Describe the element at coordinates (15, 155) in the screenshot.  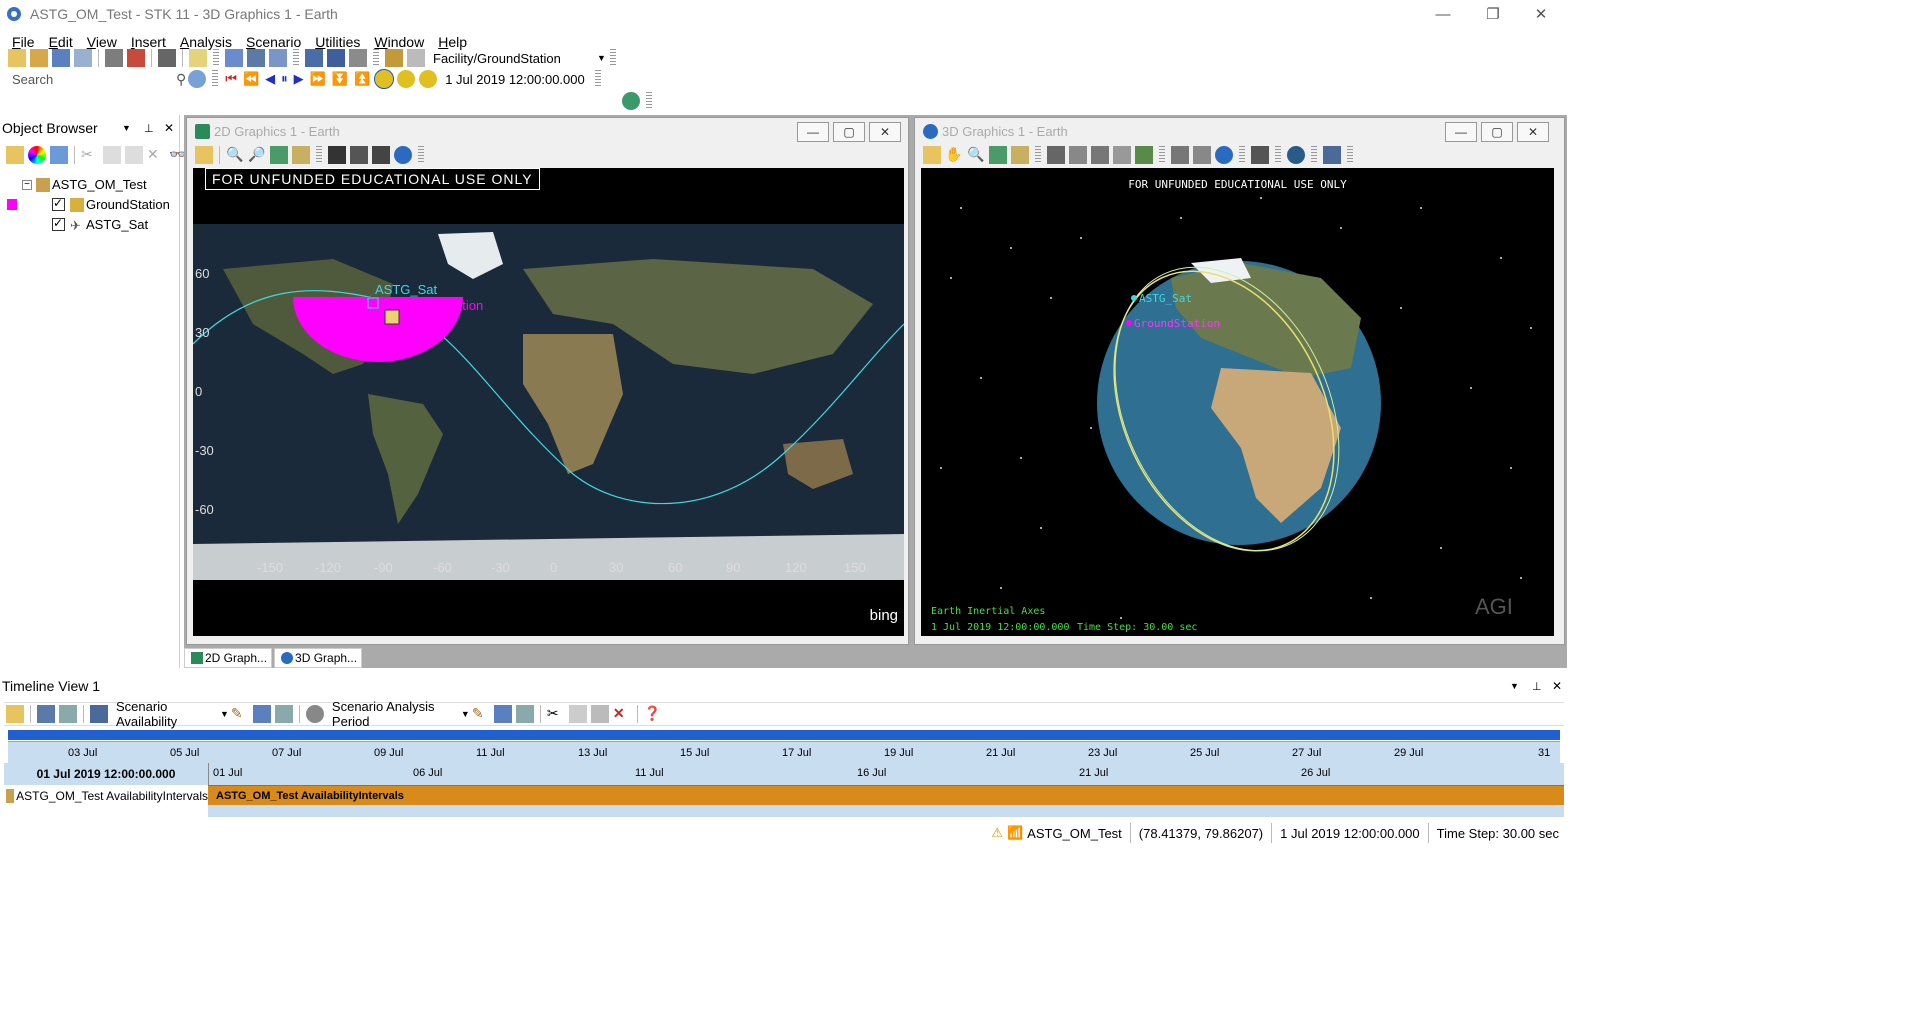
I see `new-icon` at that location.